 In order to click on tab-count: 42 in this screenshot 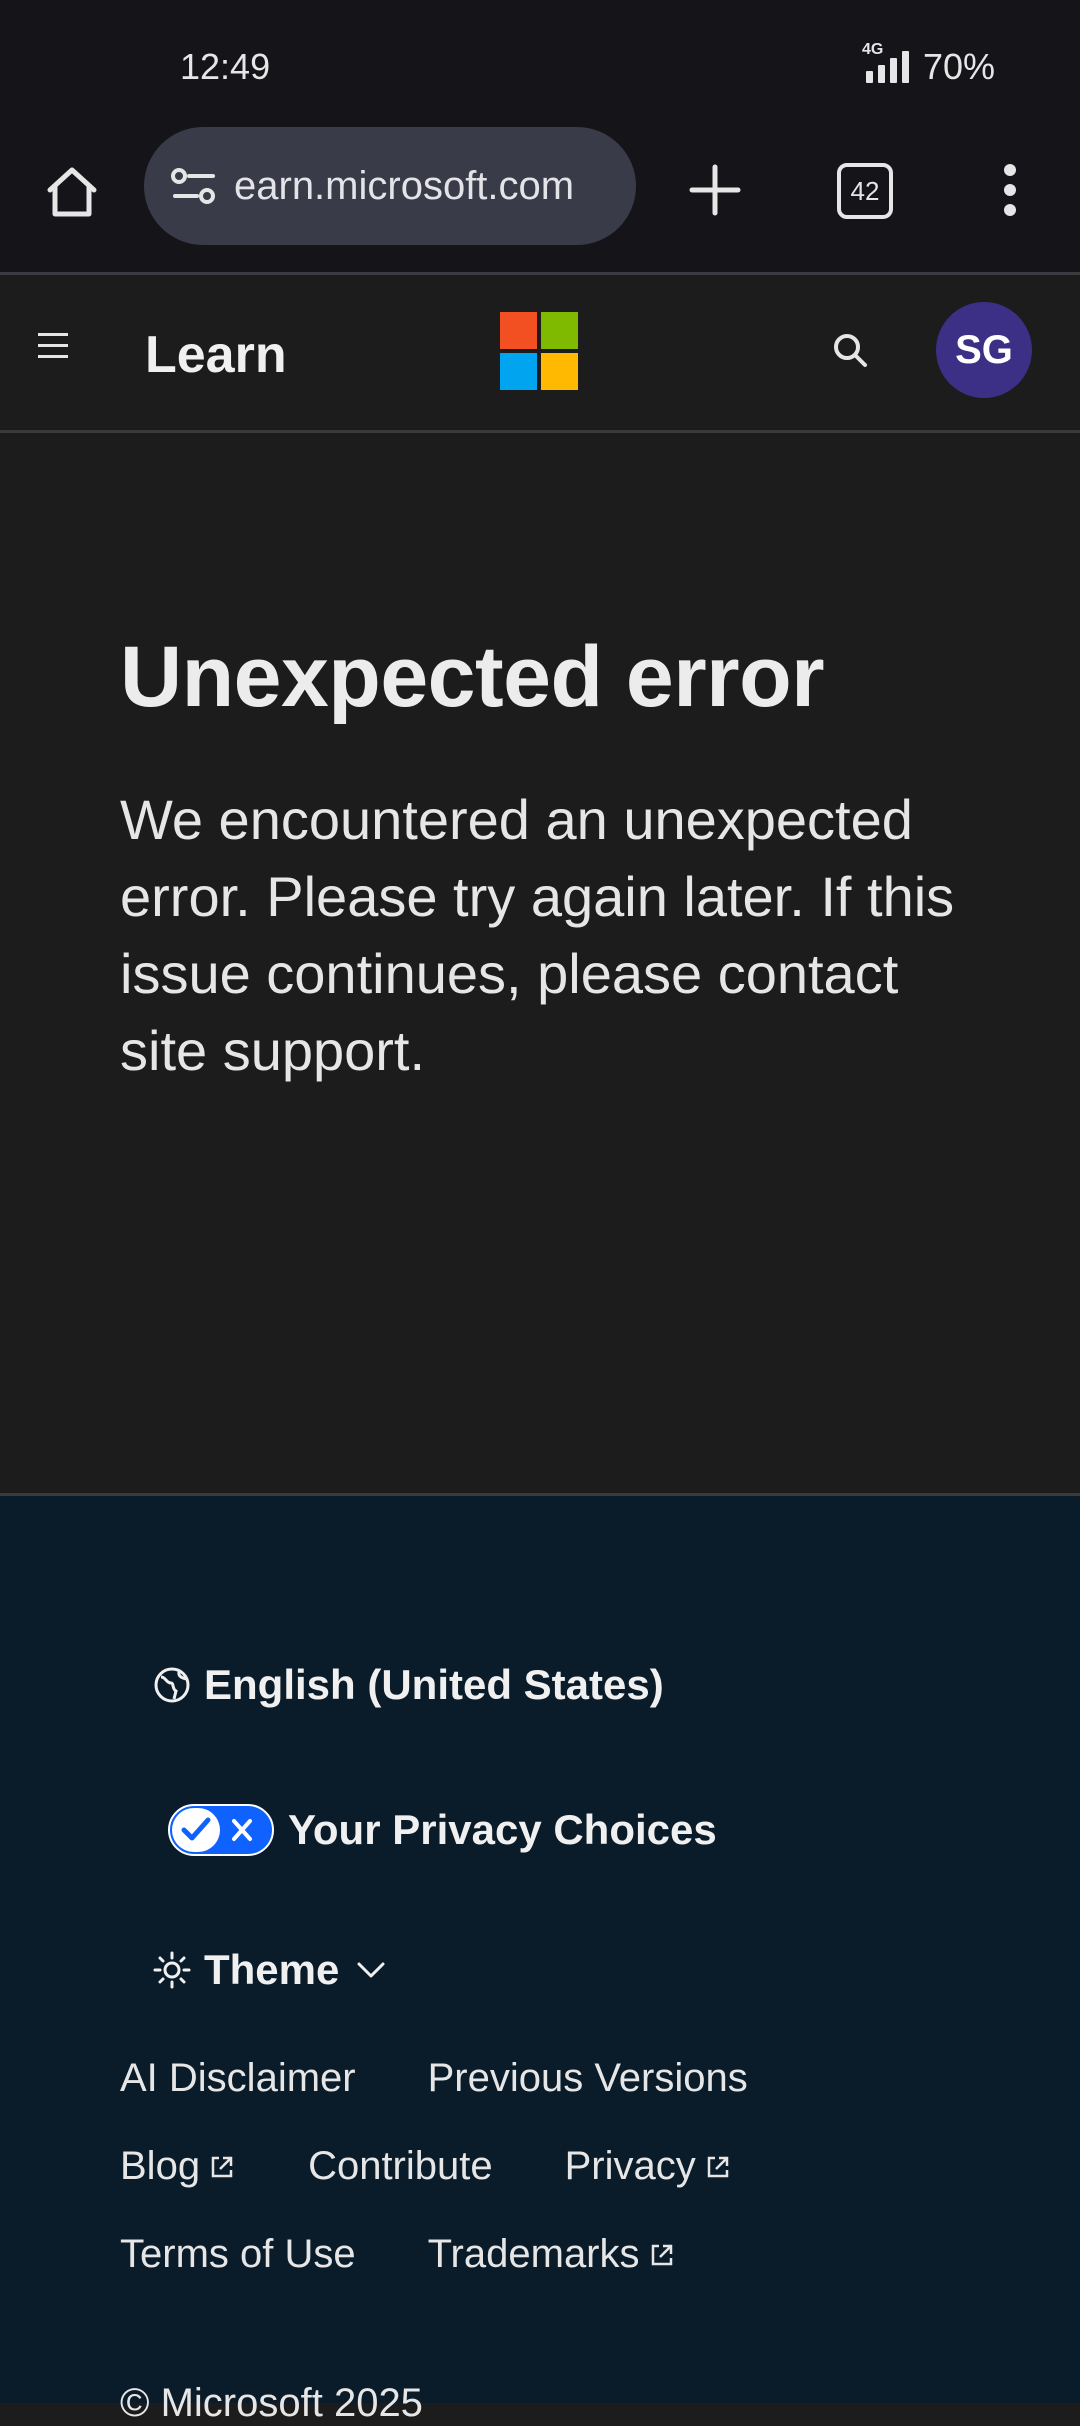, I will do `click(865, 191)`.